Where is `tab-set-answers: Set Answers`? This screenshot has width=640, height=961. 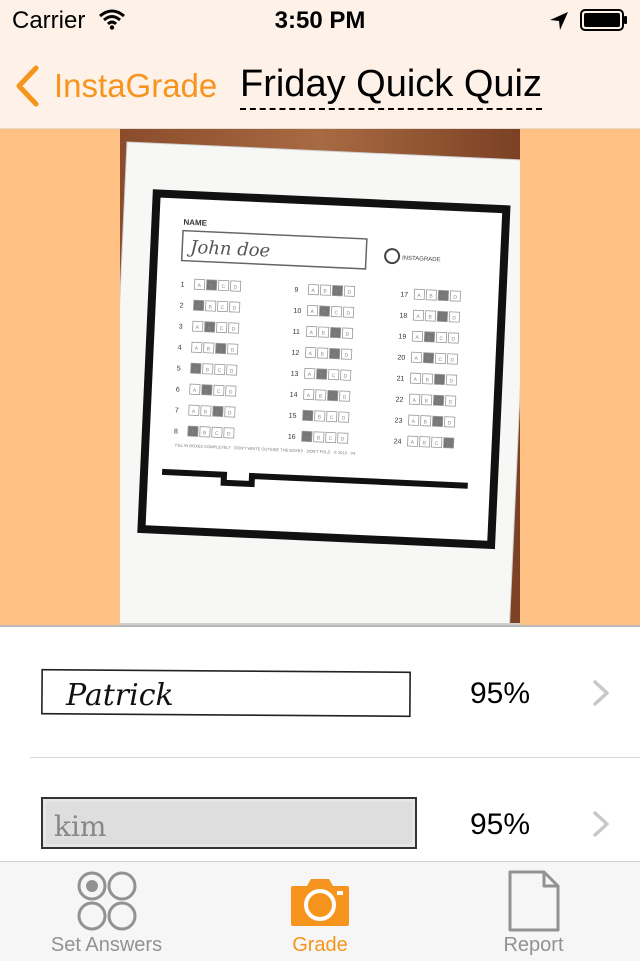
tab-set-answers: Set Answers is located at coordinates (106, 911).